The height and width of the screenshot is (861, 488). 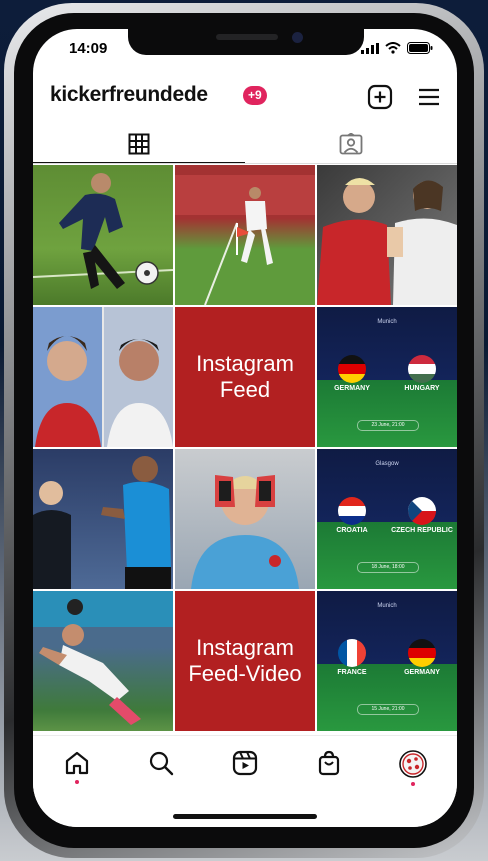 I want to click on post-coach-kick, so click(x=103, y=235).